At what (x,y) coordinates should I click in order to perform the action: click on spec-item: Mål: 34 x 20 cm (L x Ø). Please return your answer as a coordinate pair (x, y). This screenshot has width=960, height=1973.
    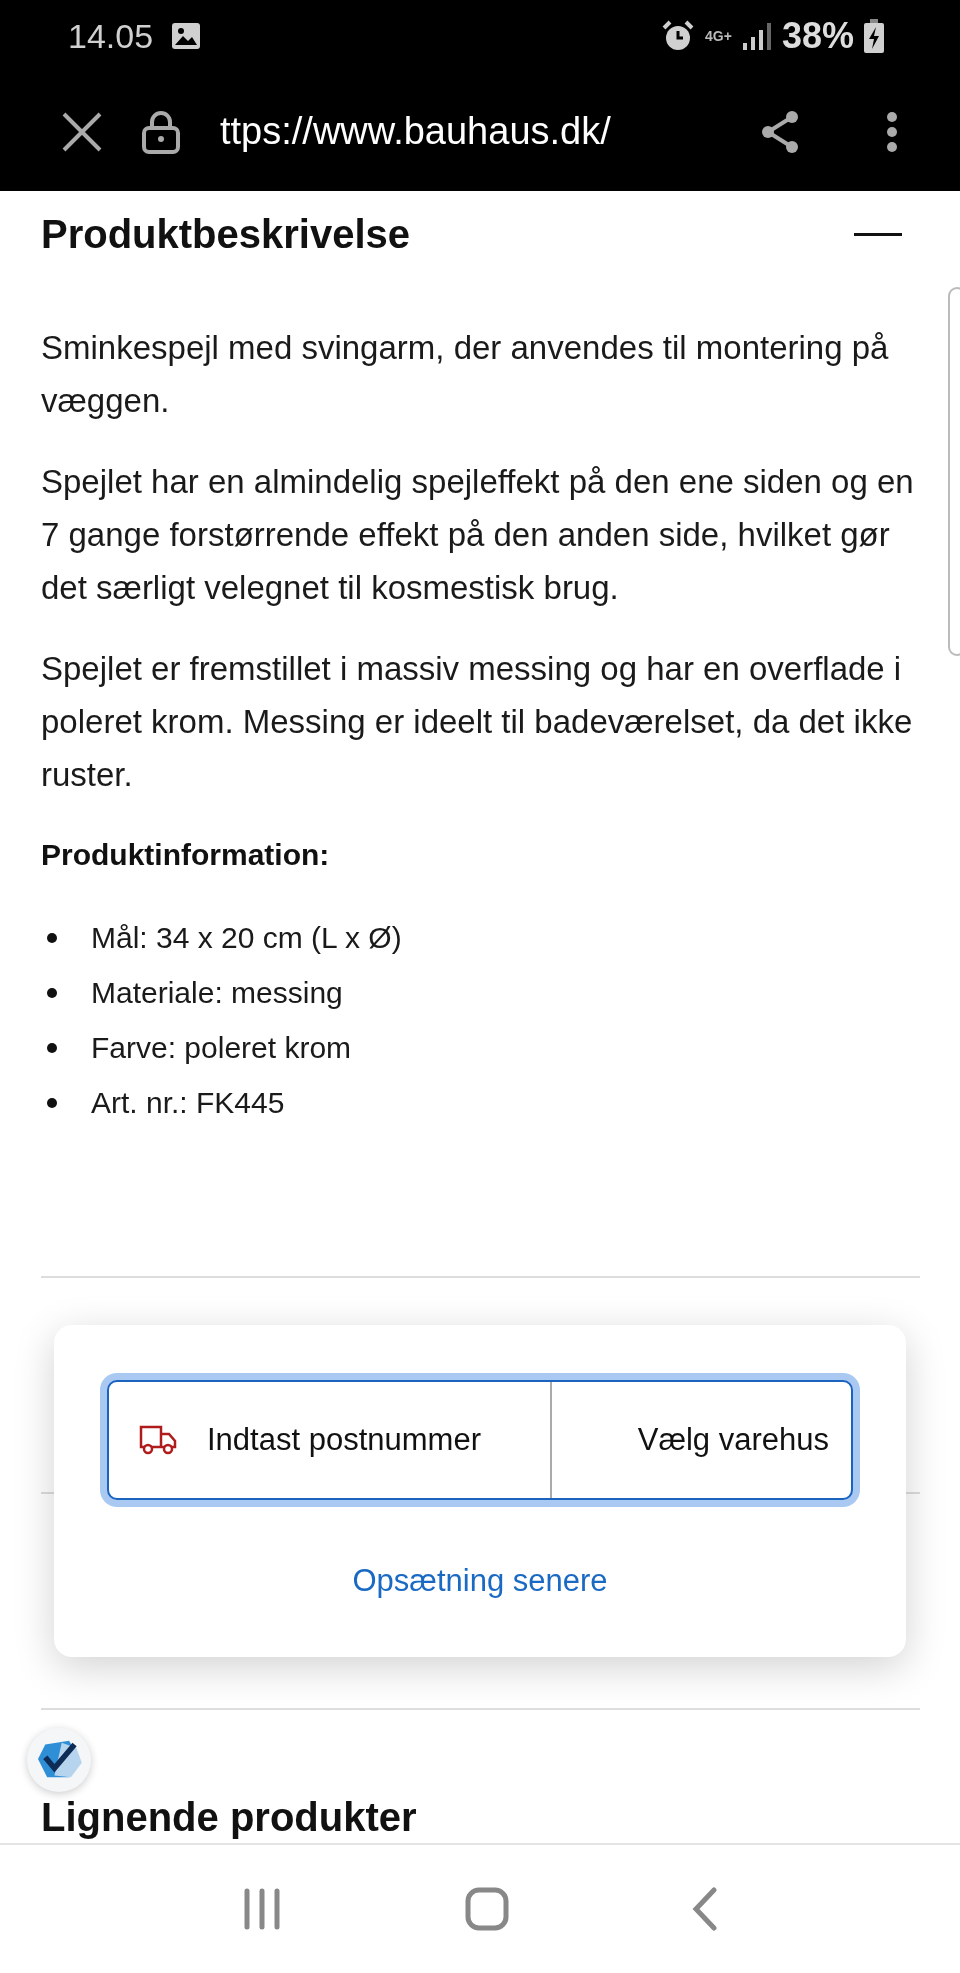
    Looking at the image, I should click on (246, 937).